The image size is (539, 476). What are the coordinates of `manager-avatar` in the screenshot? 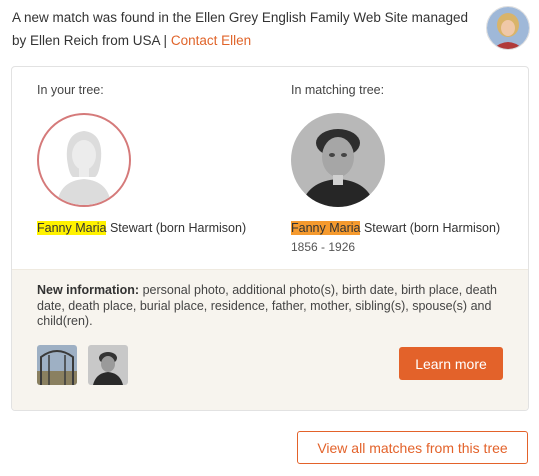 It's located at (508, 28).